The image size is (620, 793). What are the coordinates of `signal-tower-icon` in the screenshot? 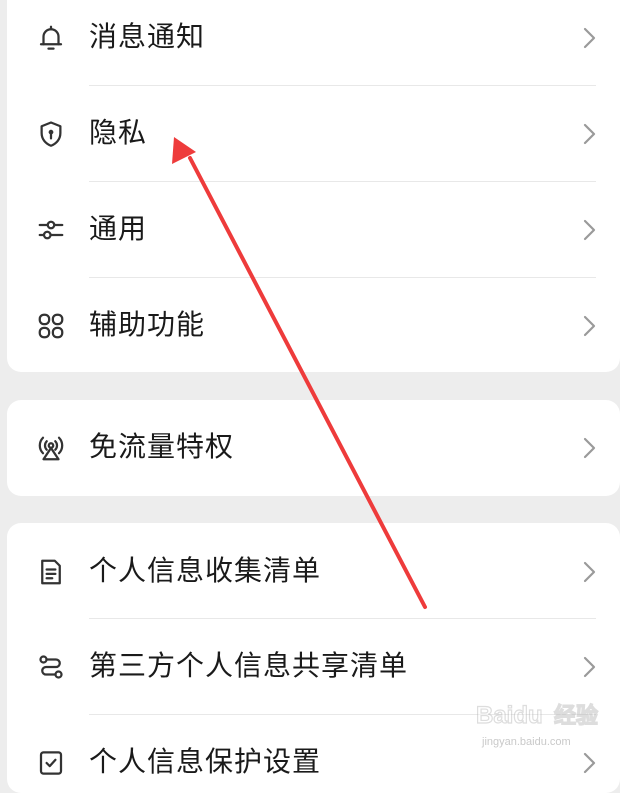 It's located at (51, 448).